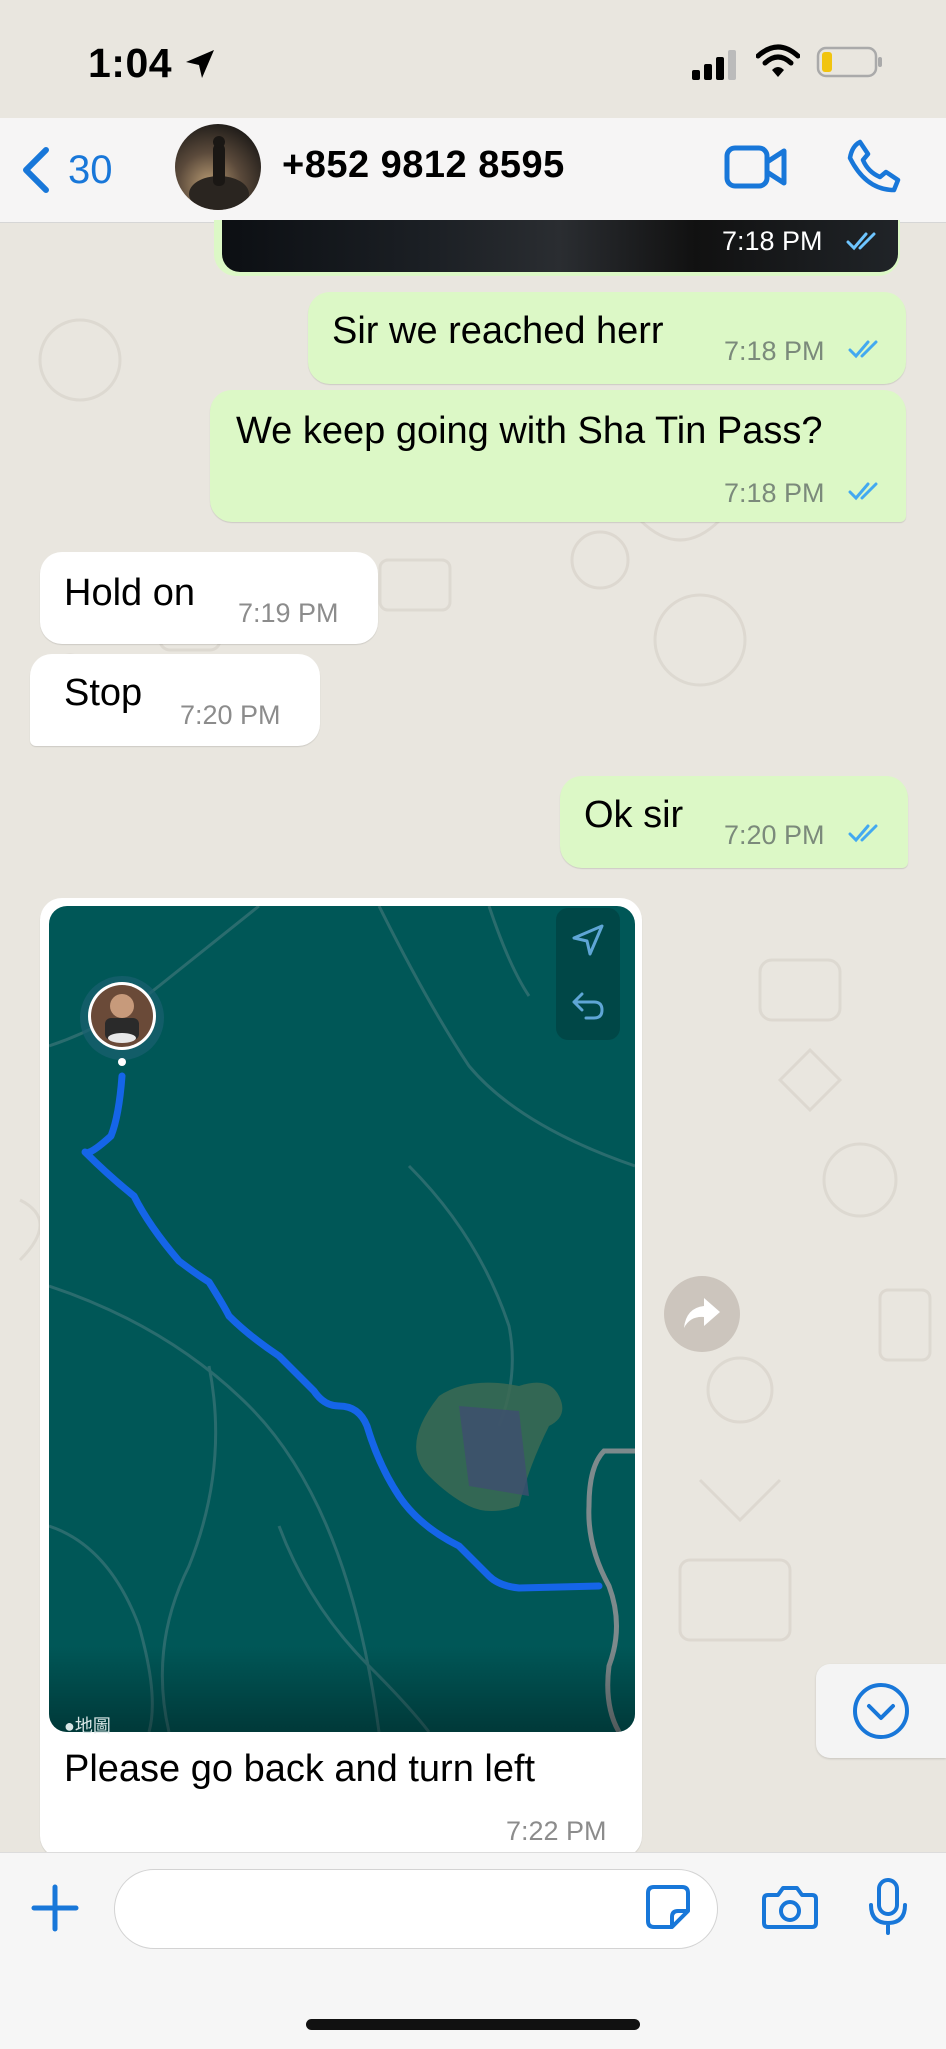  Describe the element at coordinates (558, 456) in the screenshot. I see `outgoing-message: We keep going with Sha Tin Pass? 7:18 PM` at that location.